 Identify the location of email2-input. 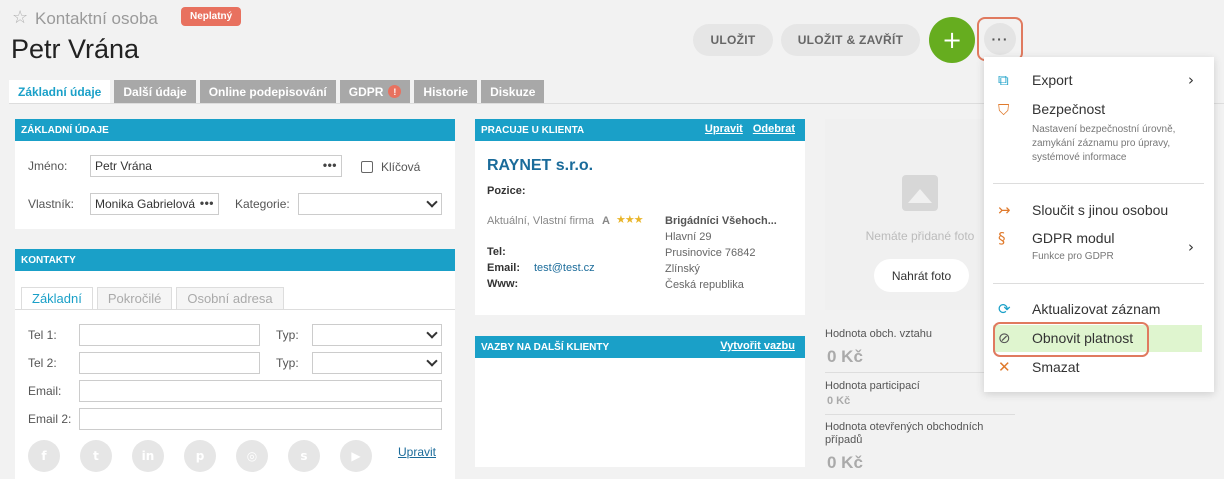
(260, 419).